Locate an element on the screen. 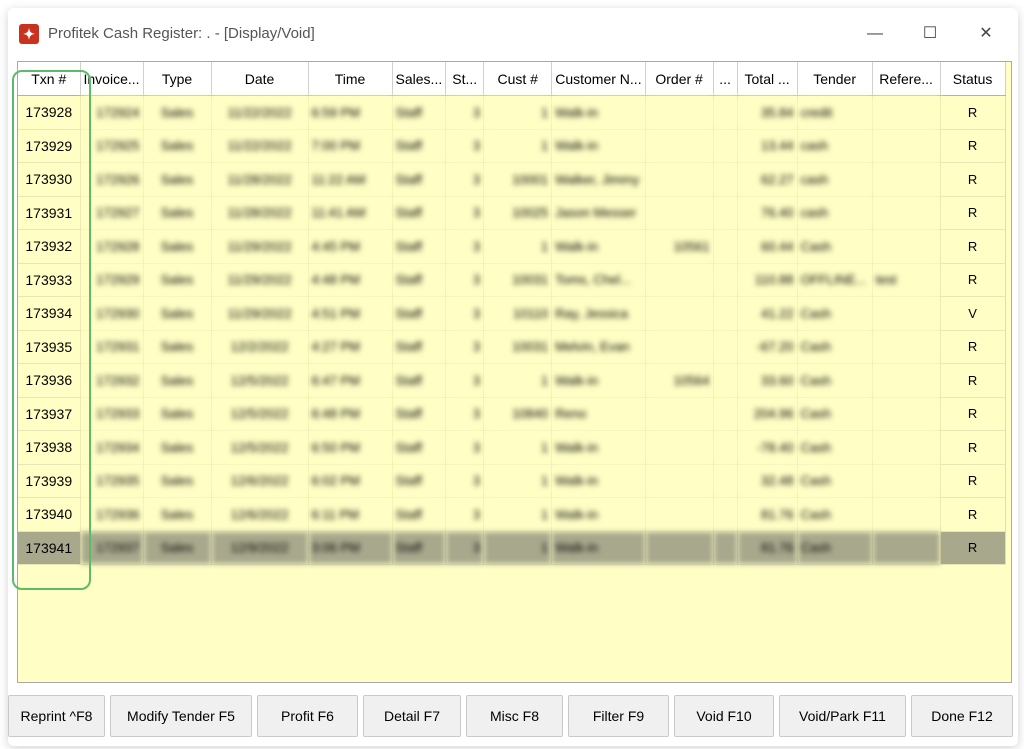 Image resolution: width=1024 pixels, height=749 pixels. cell-time: 6:11 PM is located at coordinates (350, 514).